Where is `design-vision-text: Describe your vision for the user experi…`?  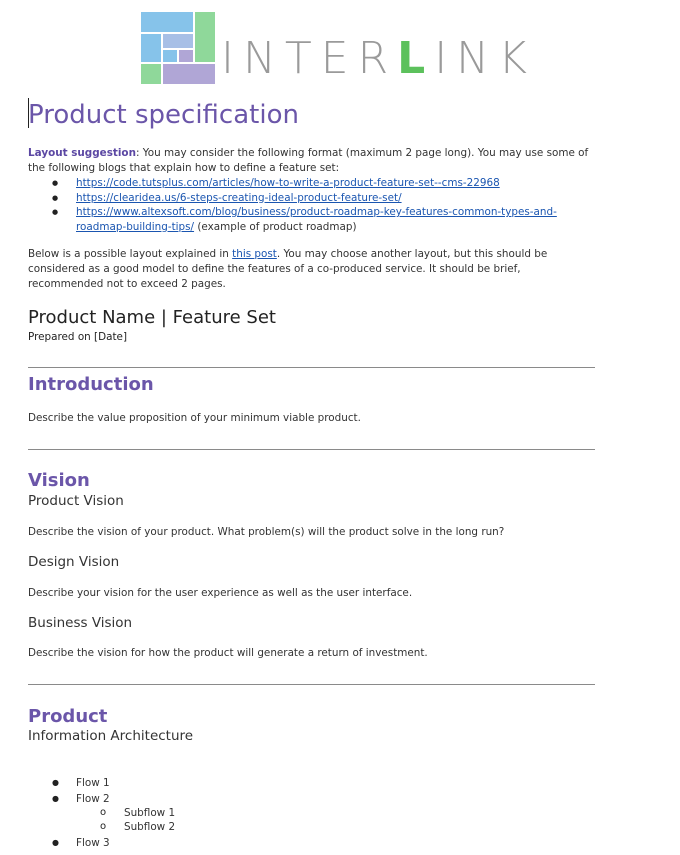 design-vision-text: Describe your vision for the user experi… is located at coordinates (220, 593).